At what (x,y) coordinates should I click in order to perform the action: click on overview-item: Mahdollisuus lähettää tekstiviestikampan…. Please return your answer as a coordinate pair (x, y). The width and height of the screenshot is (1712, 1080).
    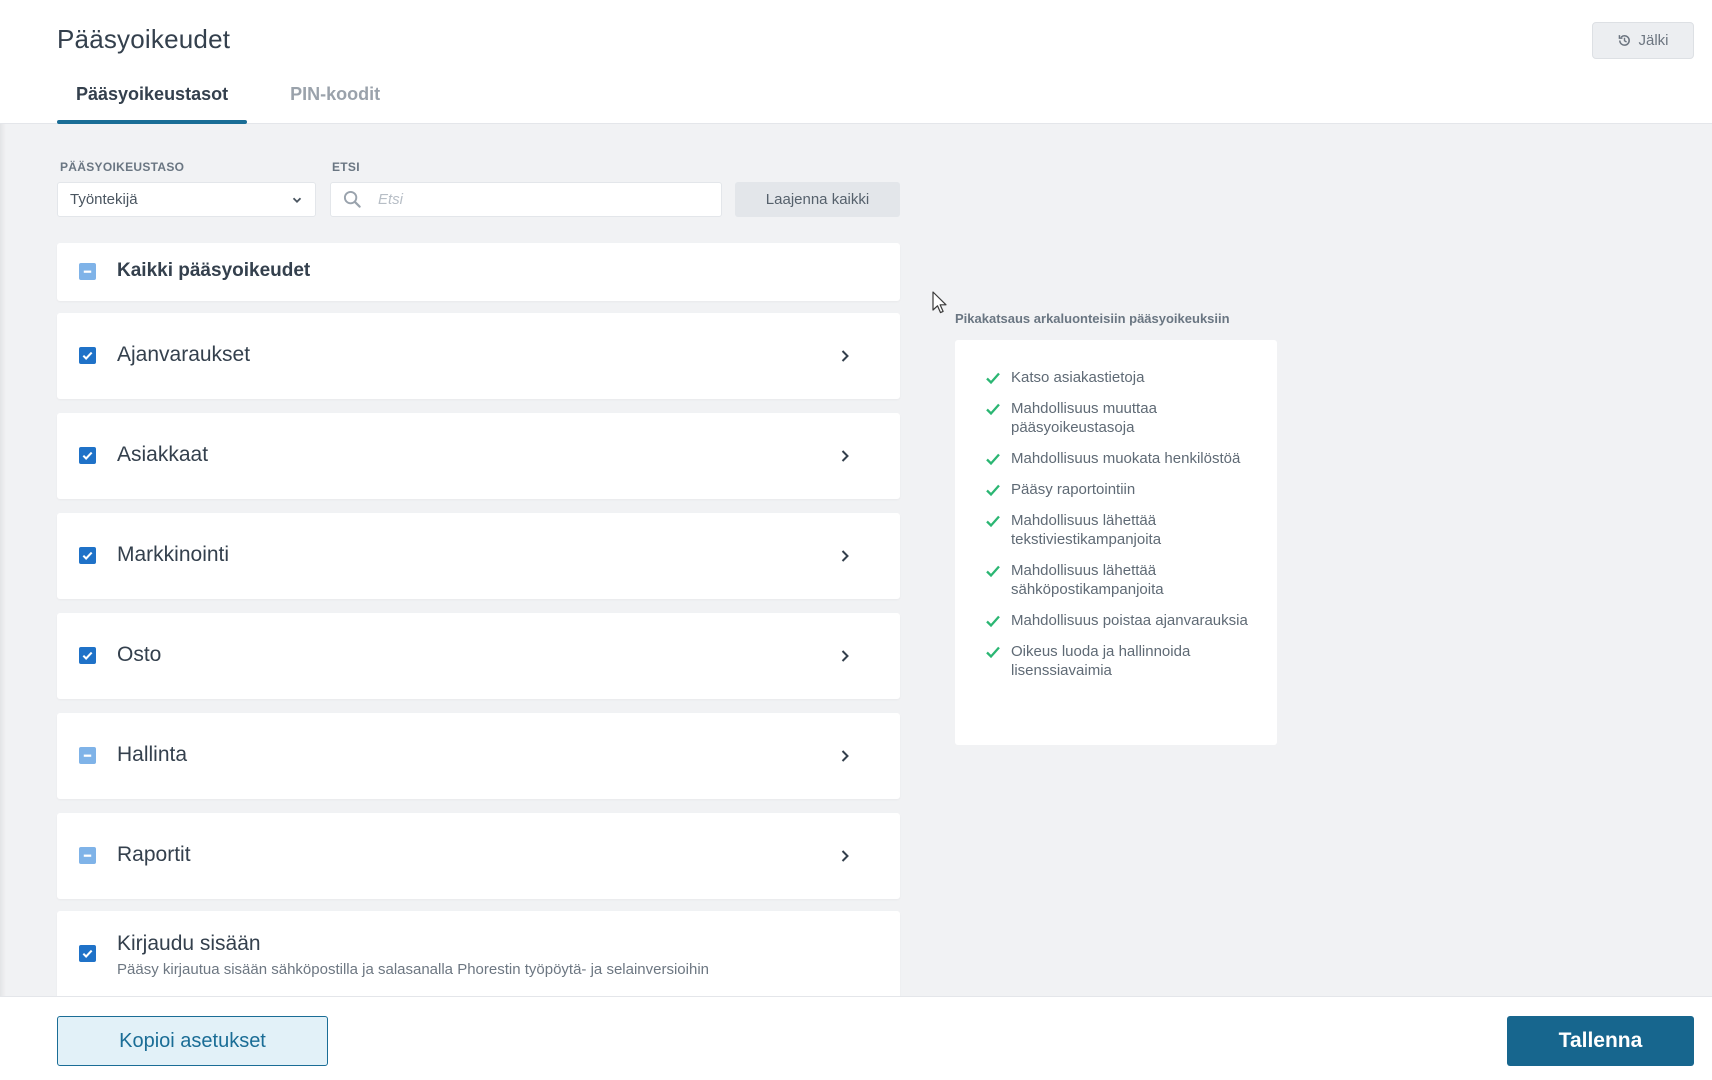
    Looking at the image, I should click on (1117, 530).